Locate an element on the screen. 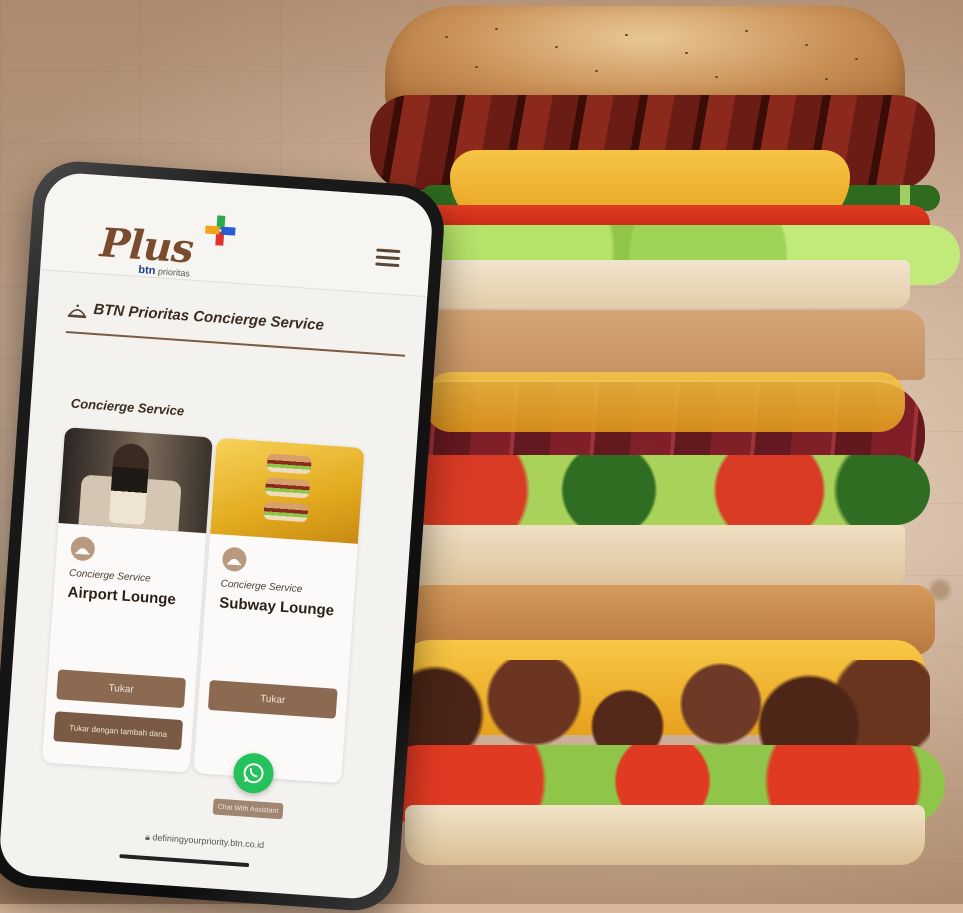  redeem-with-topup-button: Tukar dengan tambah dana is located at coordinates (118, 731).